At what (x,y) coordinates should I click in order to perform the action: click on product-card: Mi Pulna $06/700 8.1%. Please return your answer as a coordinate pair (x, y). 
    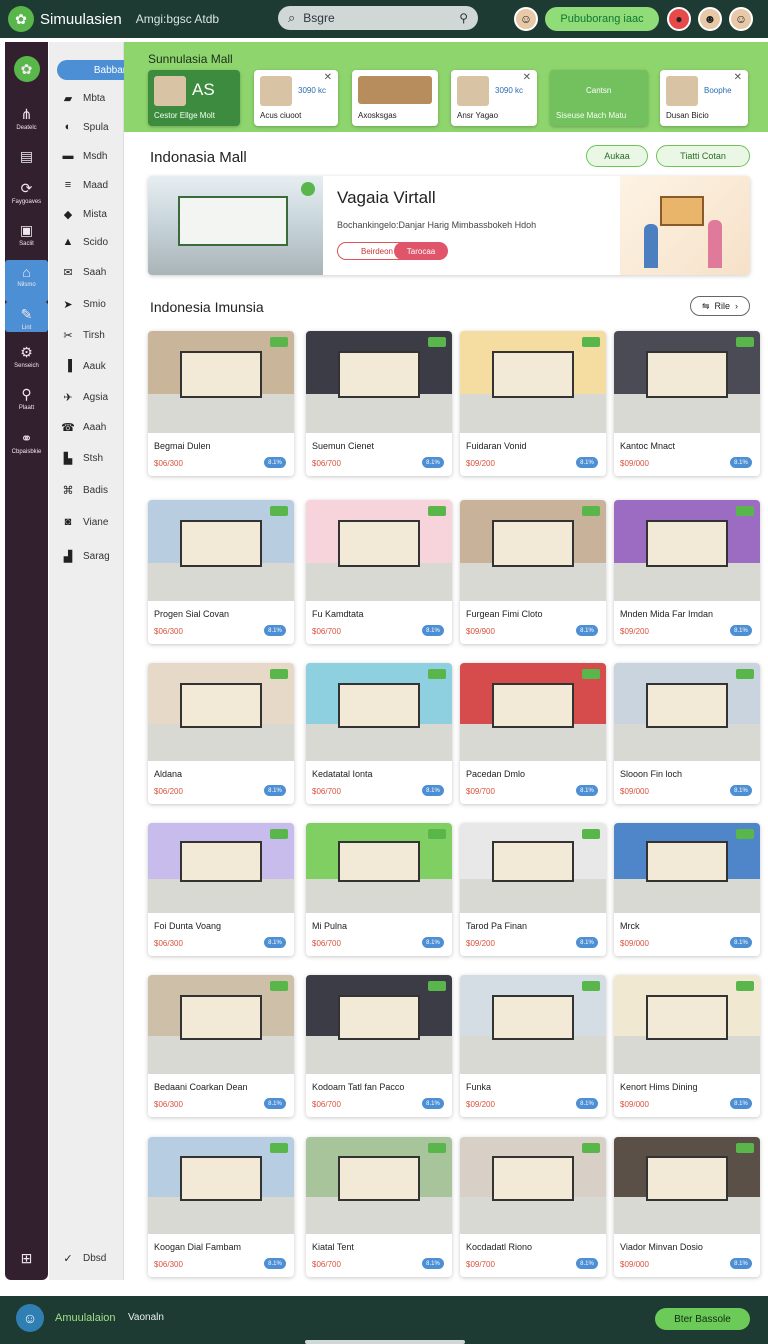
    Looking at the image, I should click on (379, 889).